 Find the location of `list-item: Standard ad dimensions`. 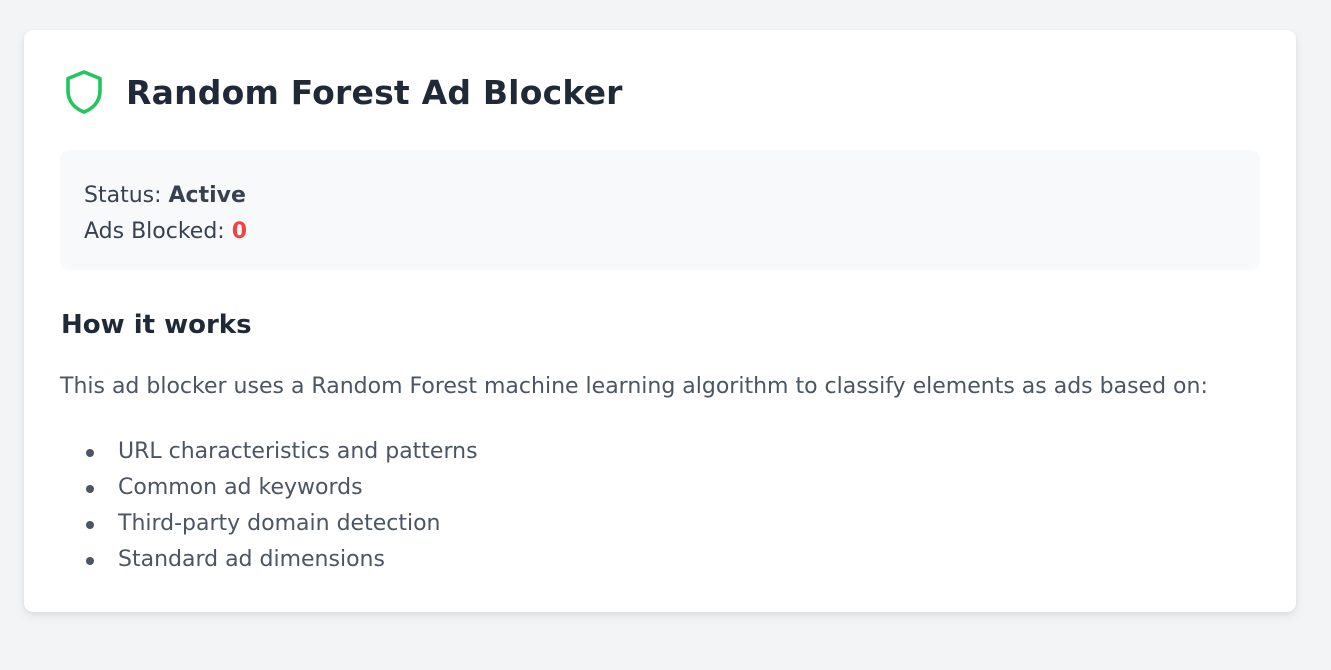

list-item: Standard ad dimensions is located at coordinates (269, 560).